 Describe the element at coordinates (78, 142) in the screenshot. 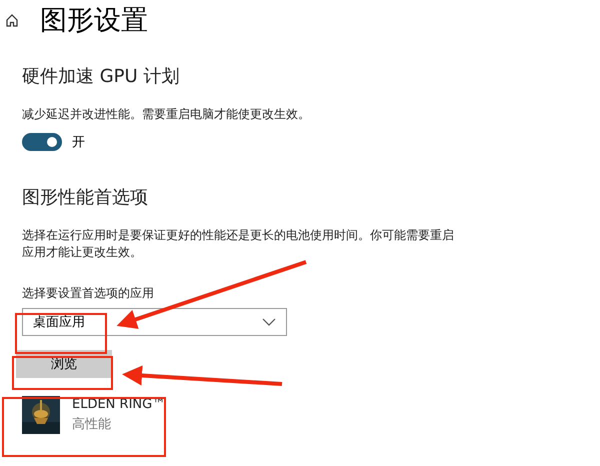

I see `toggle-label: 开` at that location.